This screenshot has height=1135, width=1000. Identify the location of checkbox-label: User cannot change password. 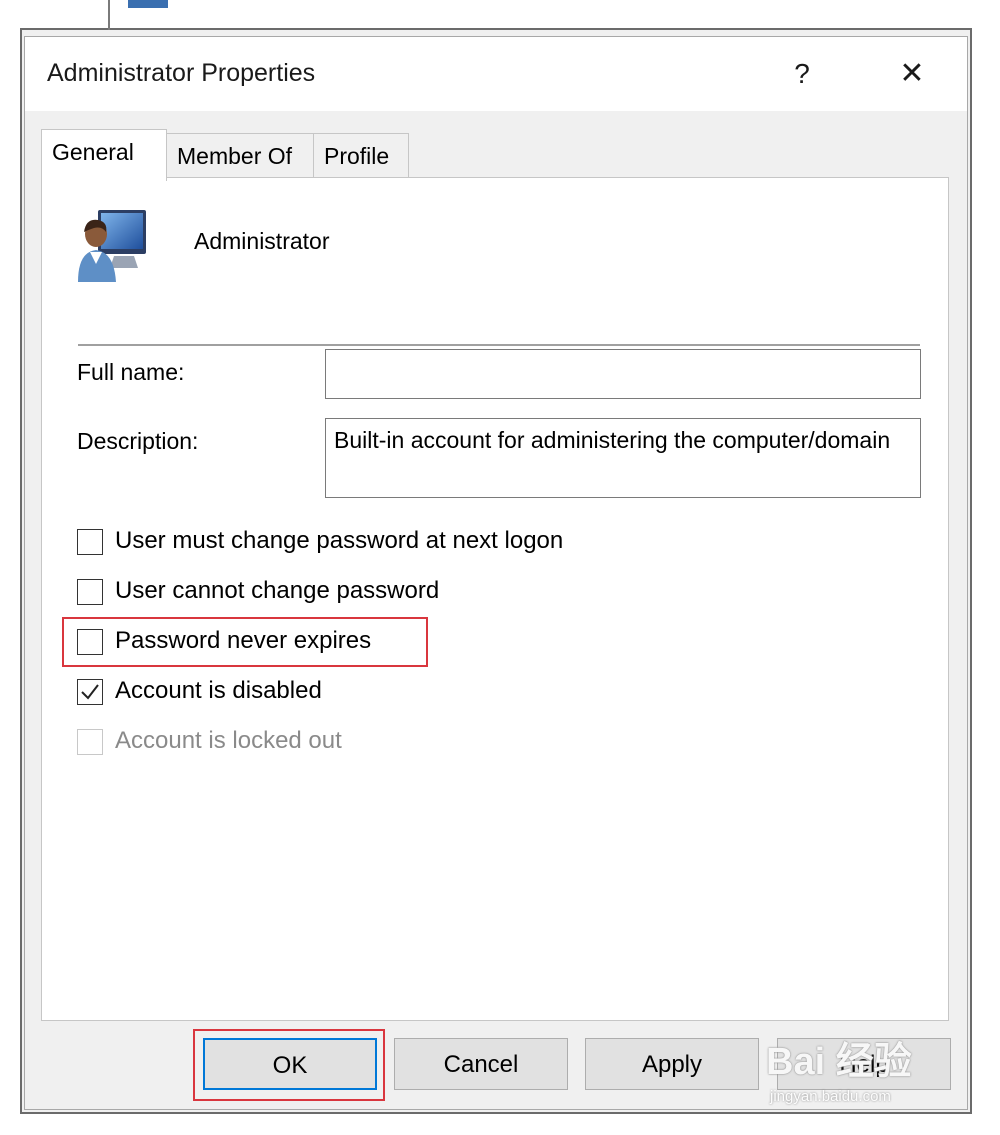
(277, 590).